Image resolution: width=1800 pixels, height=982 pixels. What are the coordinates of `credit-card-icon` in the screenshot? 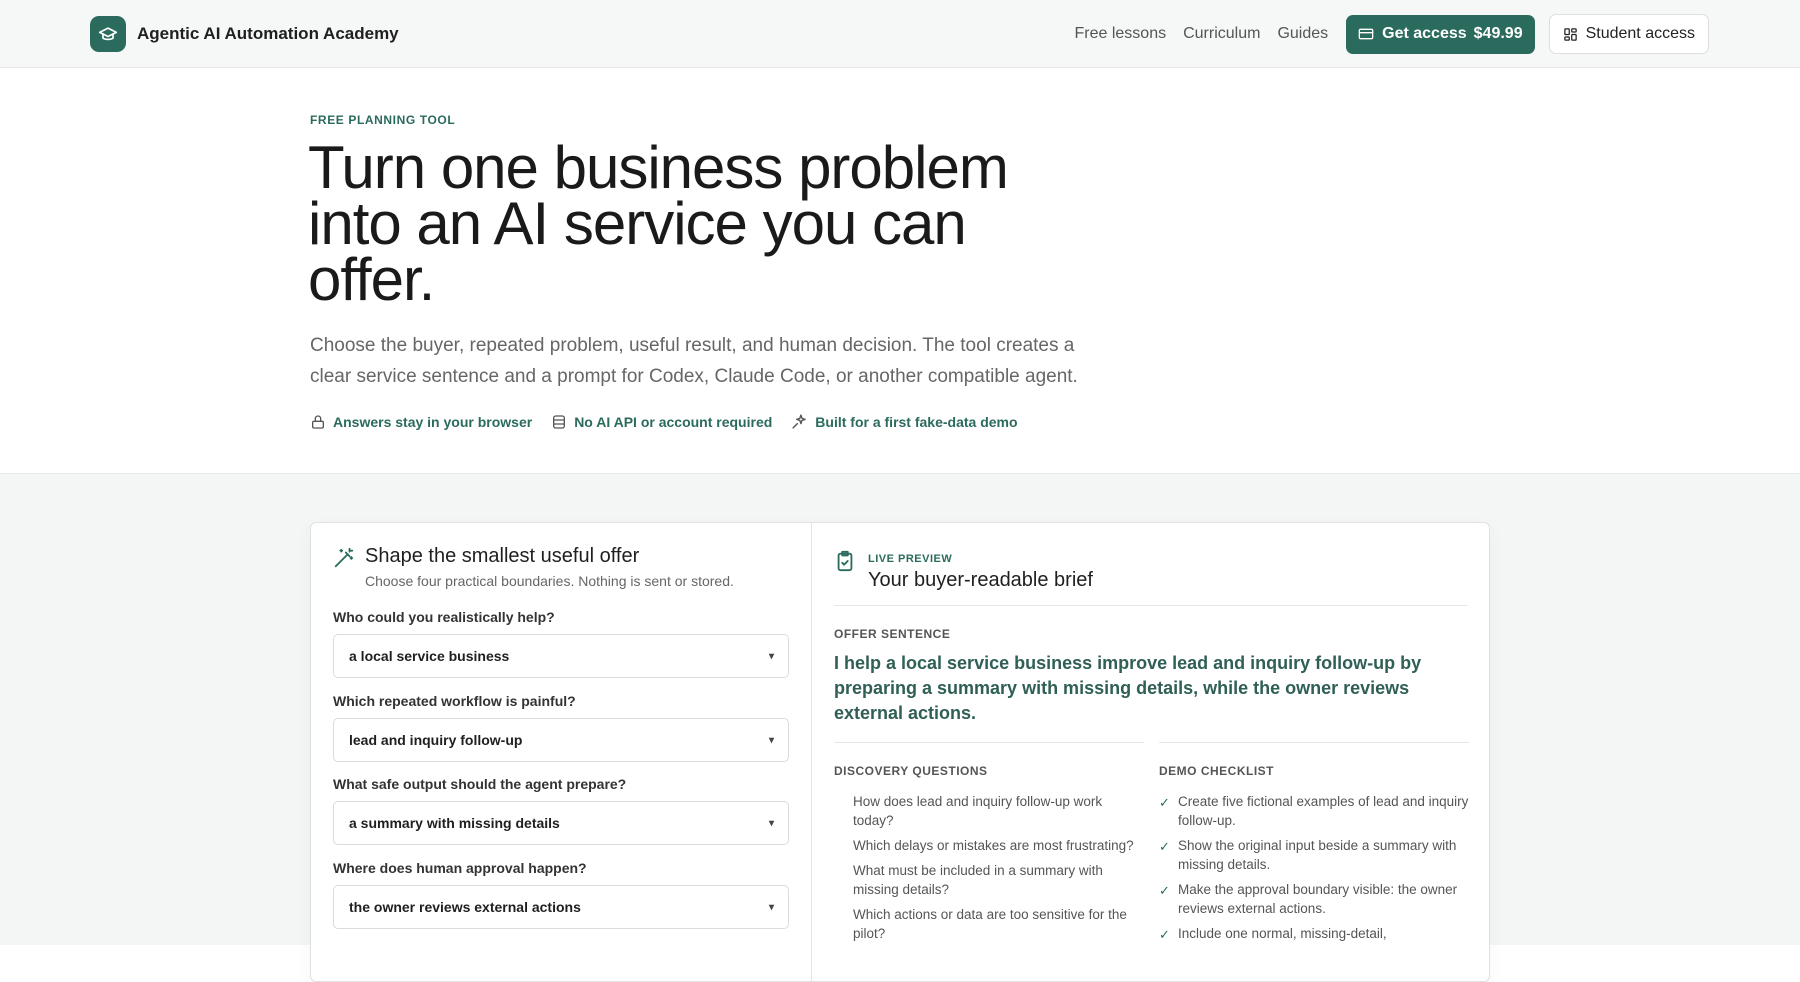 It's located at (1366, 34).